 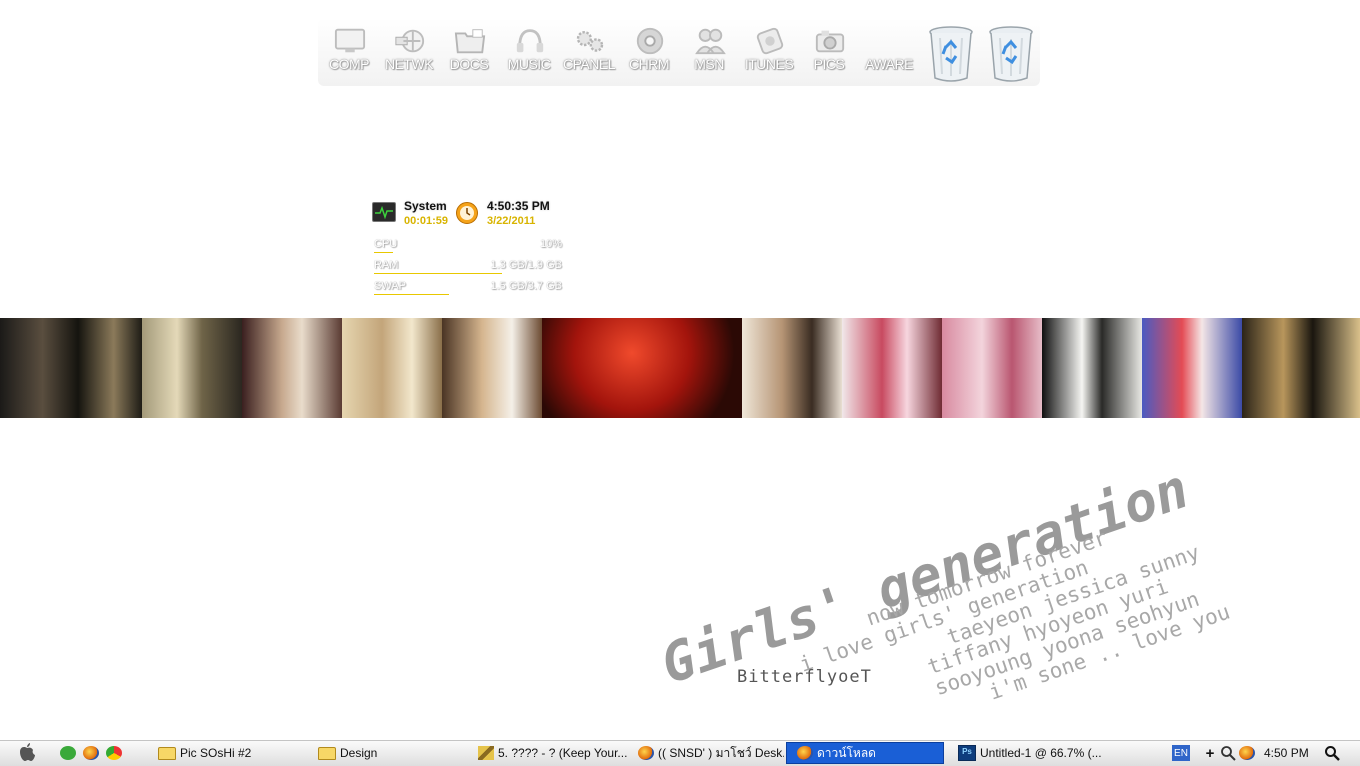 What do you see at coordinates (1210, 753) in the screenshot?
I see `plus-icon: +` at bounding box center [1210, 753].